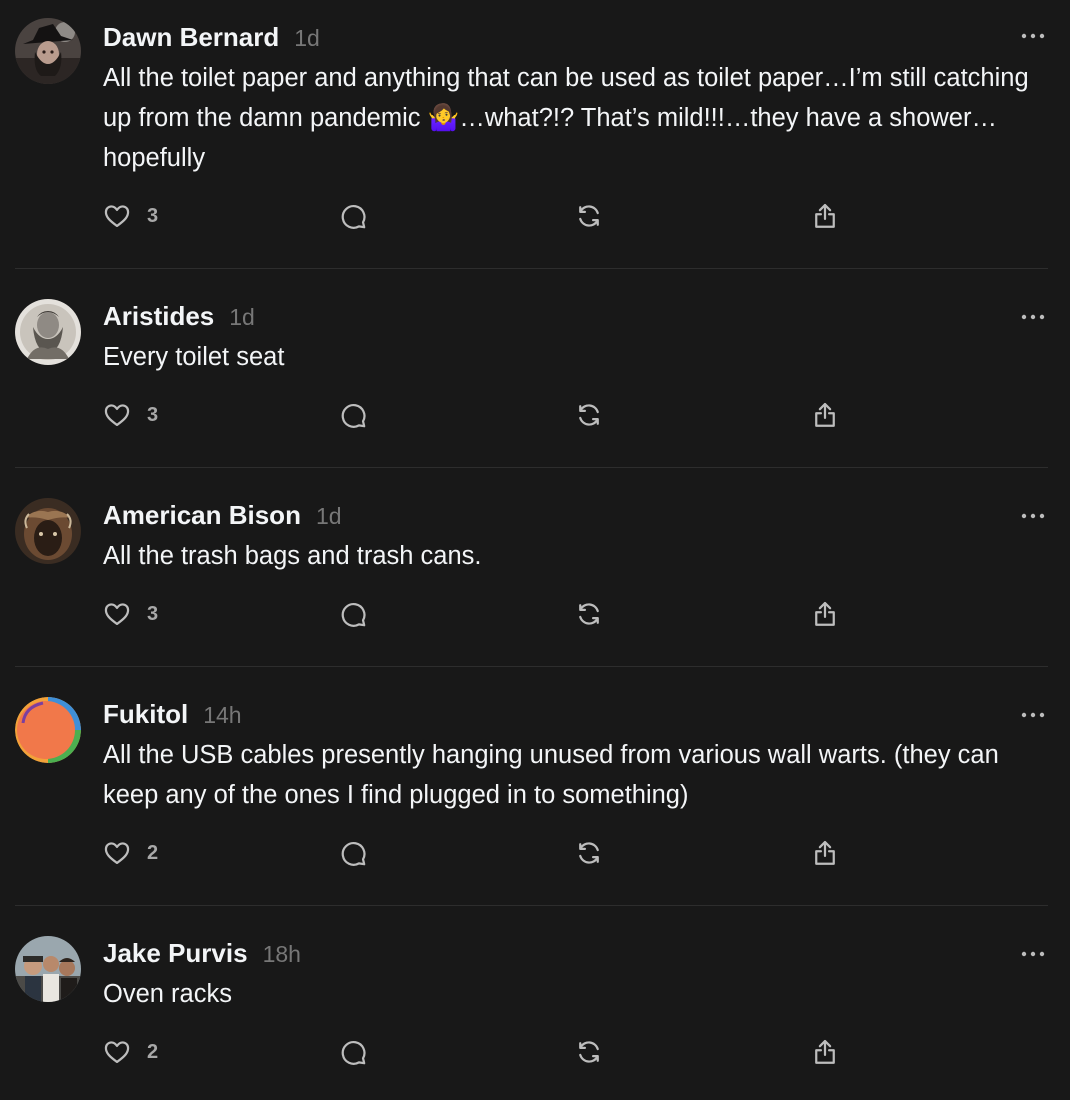  I want to click on username: Aristides, so click(158, 316).